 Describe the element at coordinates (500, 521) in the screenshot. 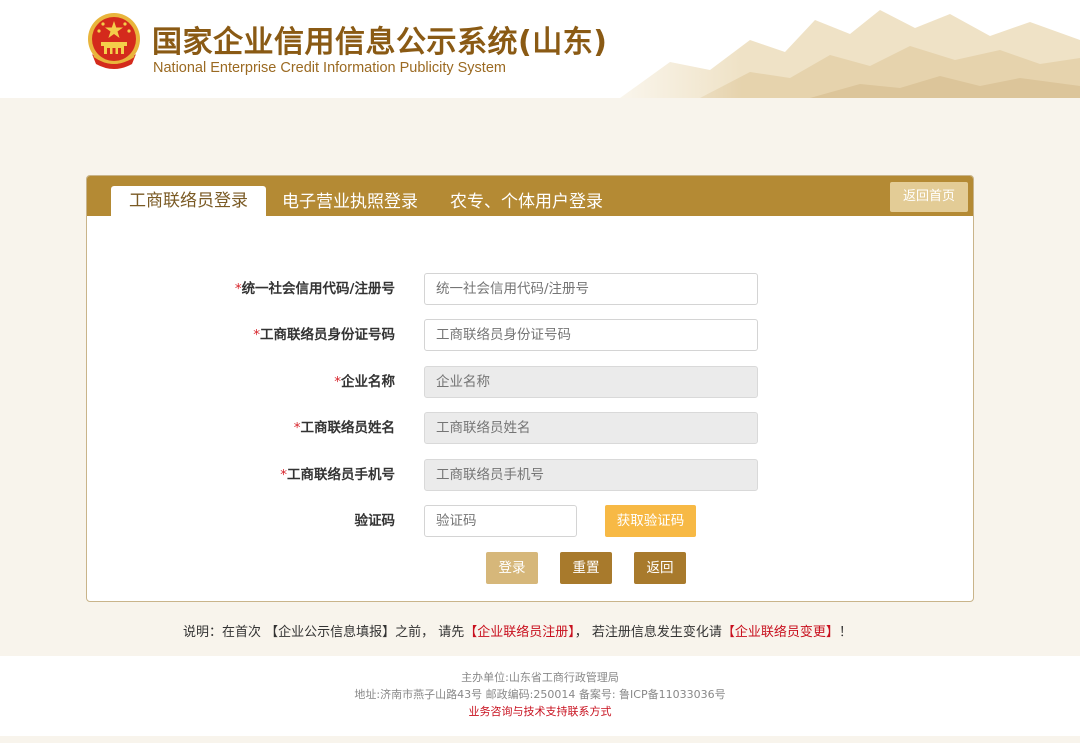

I see `captcha-input` at that location.